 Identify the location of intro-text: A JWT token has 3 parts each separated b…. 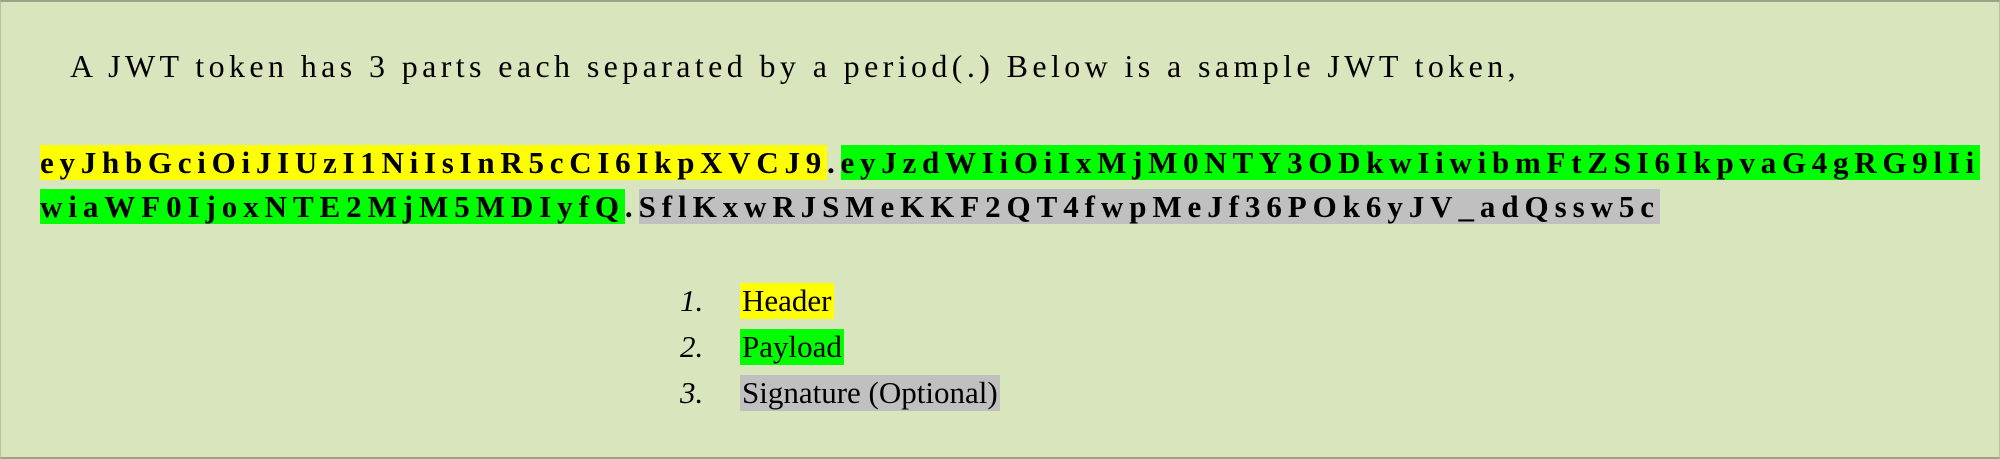
(795, 66).